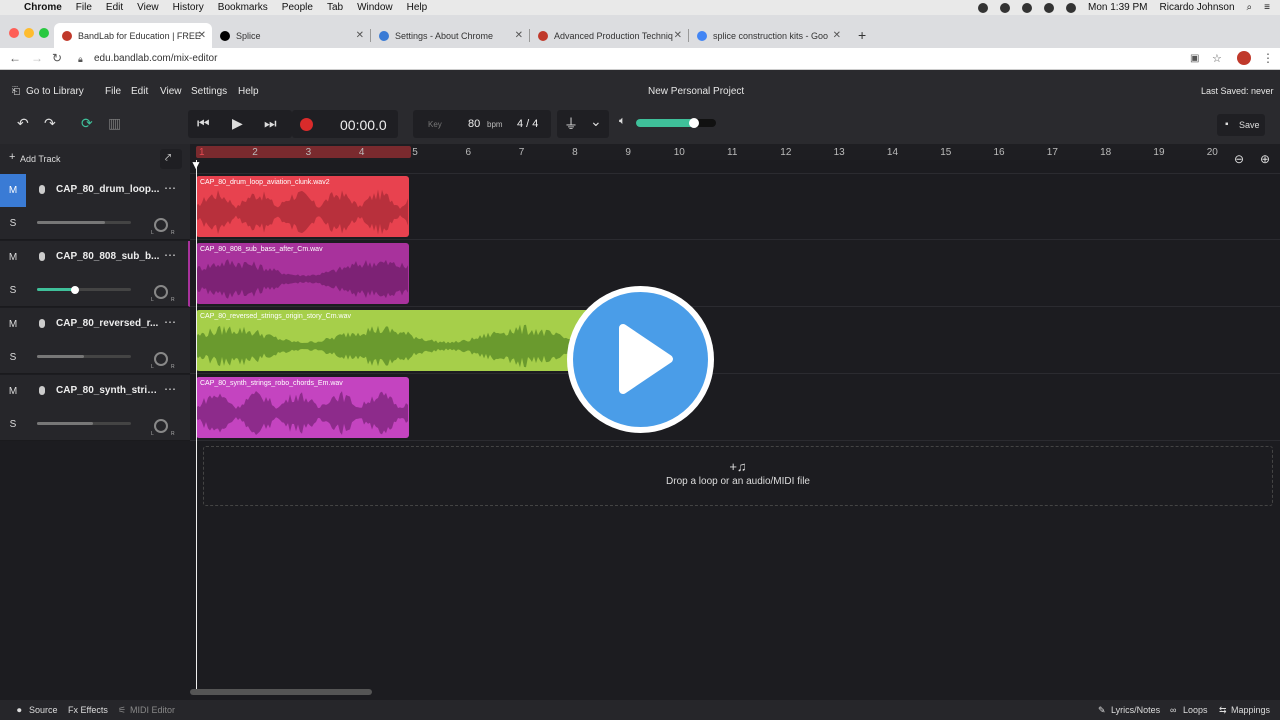 This screenshot has width=1280, height=720. I want to click on go-to-library-link: Go to Library, so click(55, 91).